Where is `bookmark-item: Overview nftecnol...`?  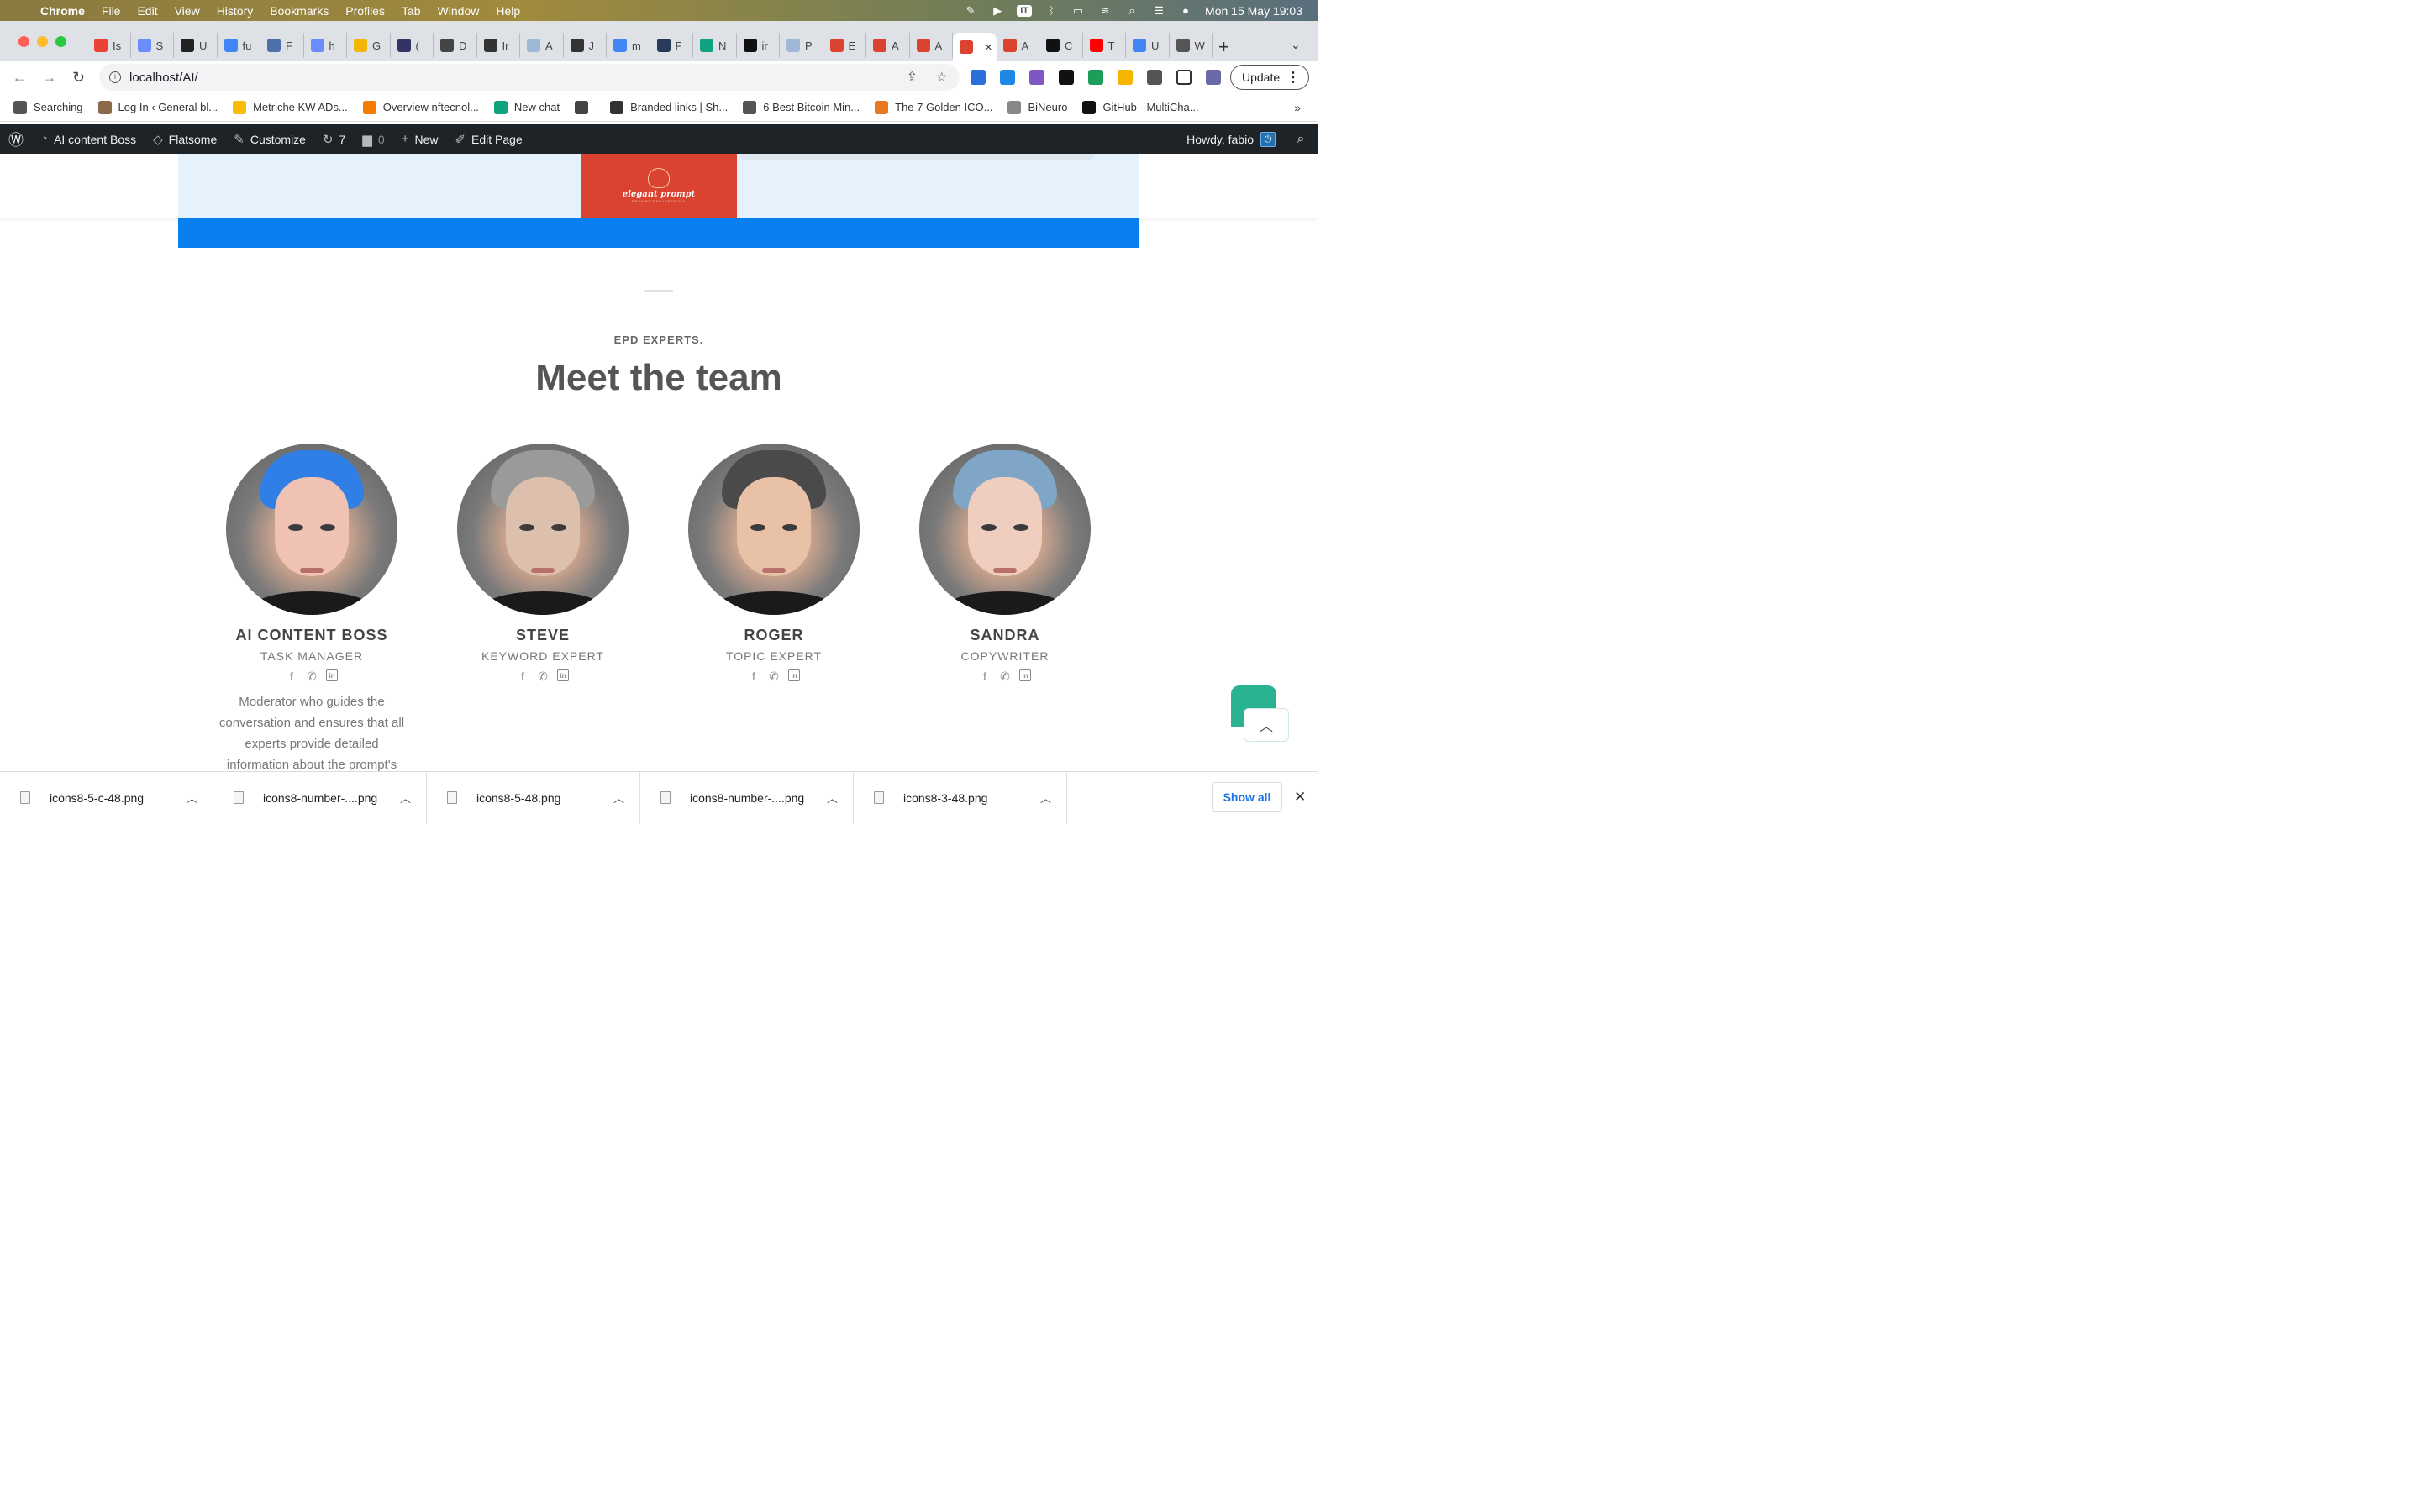 bookmark-item: Overview nftecnol... is located at coordinates (420, 107).